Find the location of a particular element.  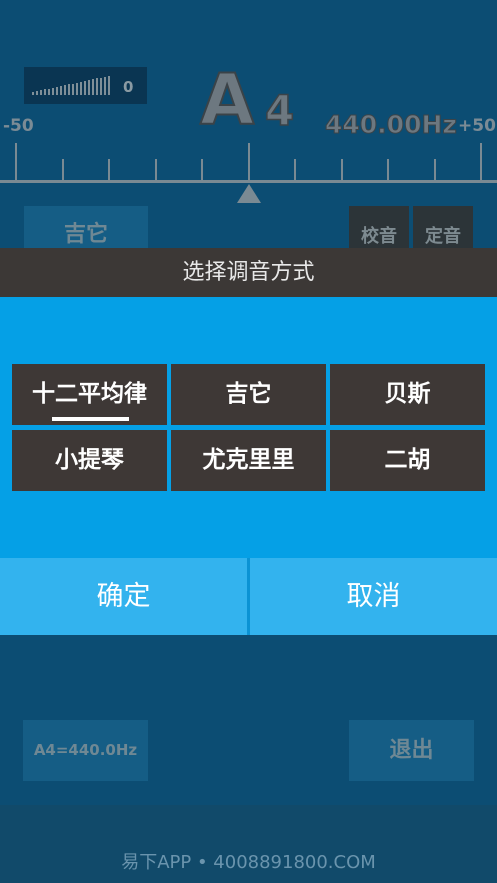

note-octave: 4 is located at coordinates (279, 110).